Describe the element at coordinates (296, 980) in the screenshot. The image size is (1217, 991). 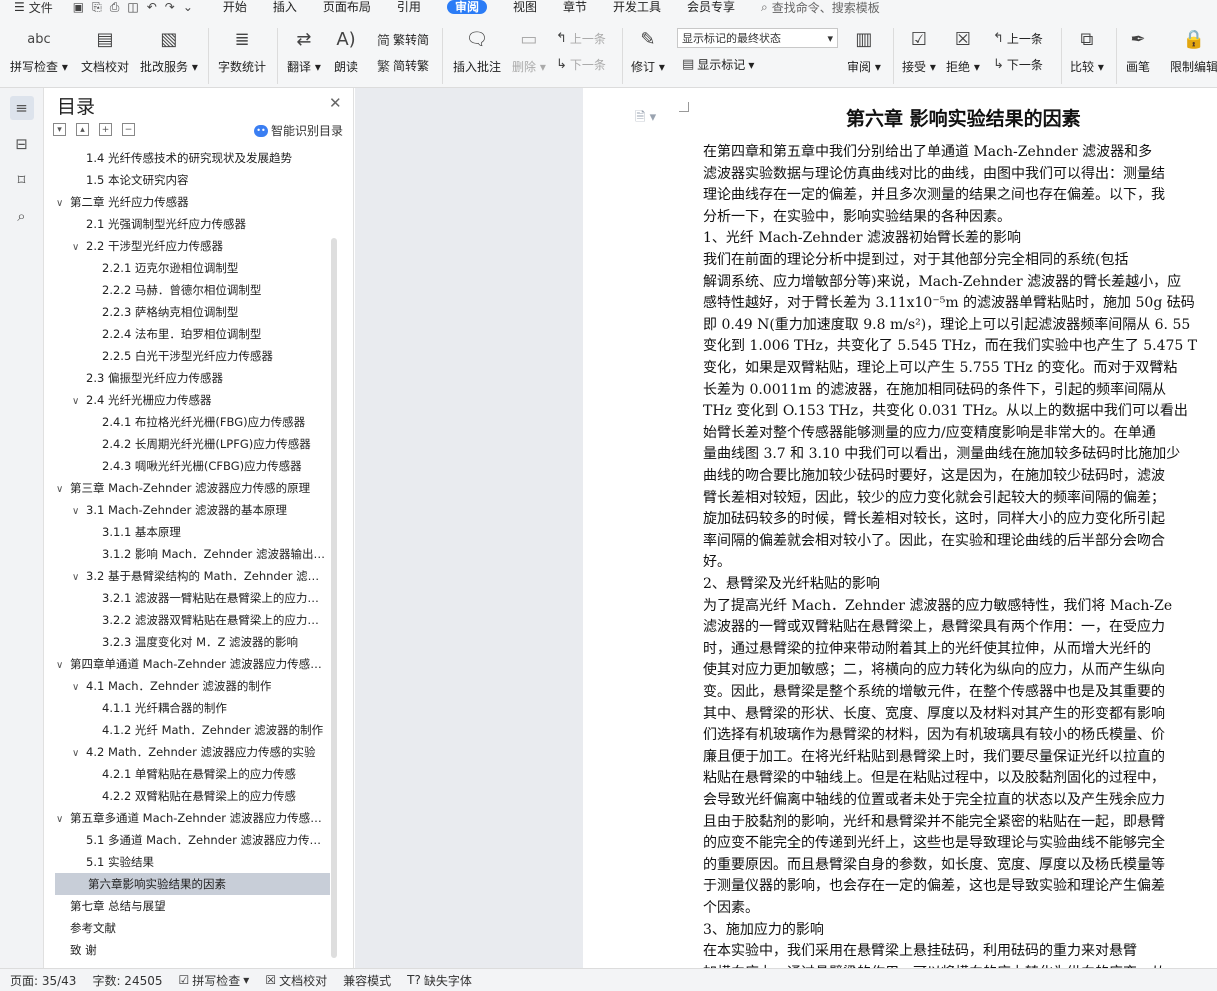
I see `status-doc-proof: ☒ 文档校对` at that location.